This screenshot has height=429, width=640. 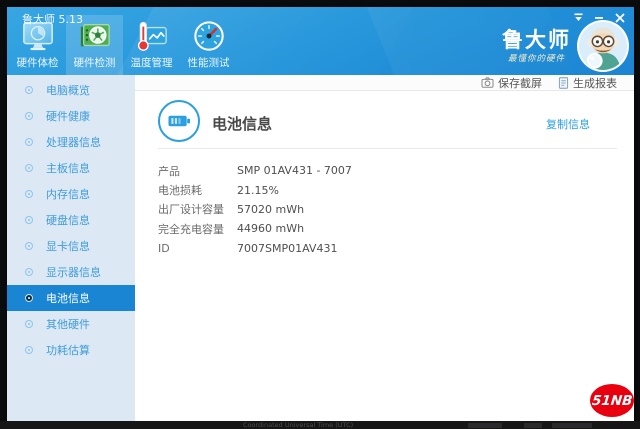 I want to click on save-screenshot-button: 保存截屏, so click(x=511, y=83).